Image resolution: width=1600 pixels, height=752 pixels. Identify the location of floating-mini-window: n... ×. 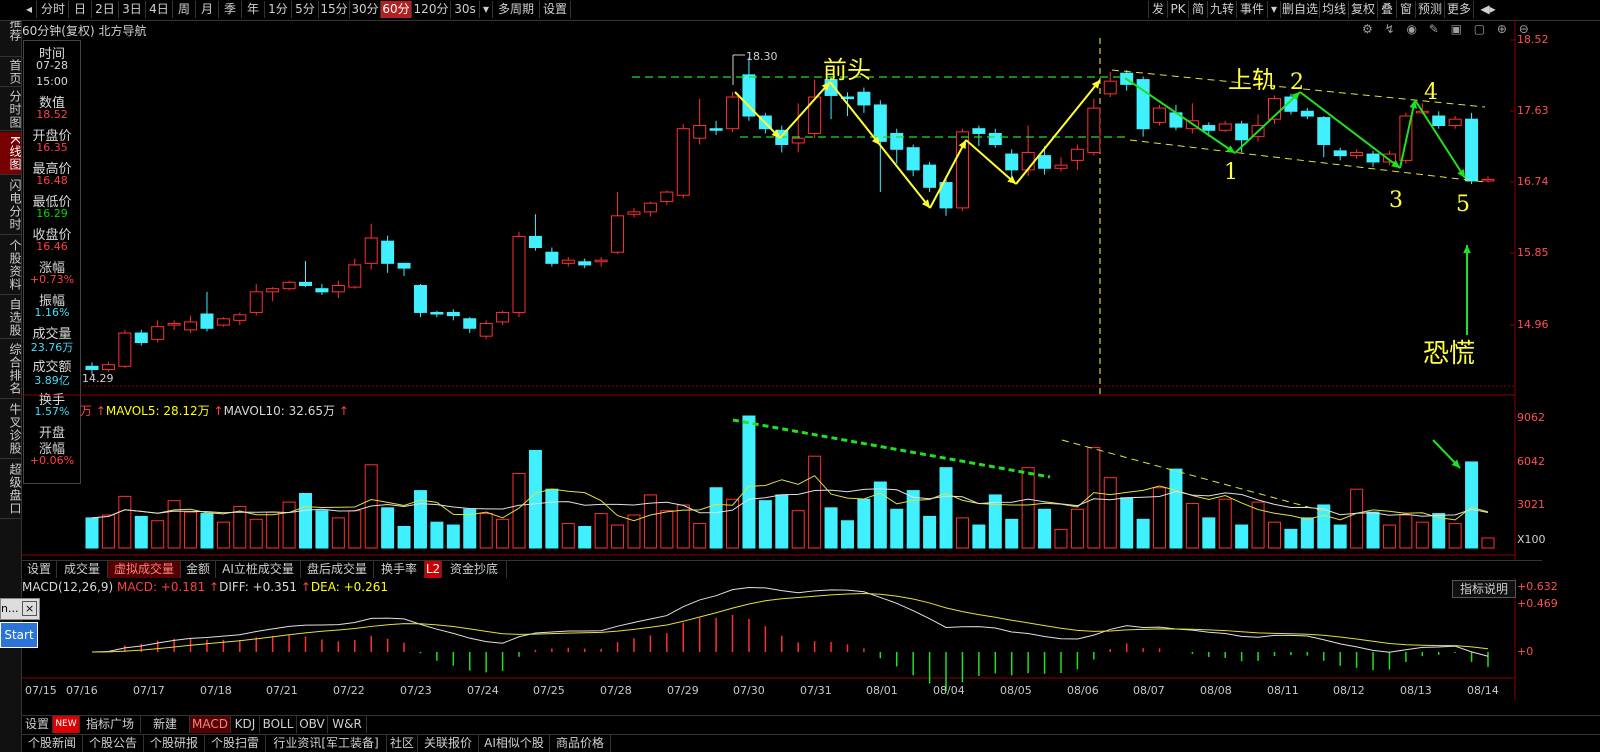
(20, 609).